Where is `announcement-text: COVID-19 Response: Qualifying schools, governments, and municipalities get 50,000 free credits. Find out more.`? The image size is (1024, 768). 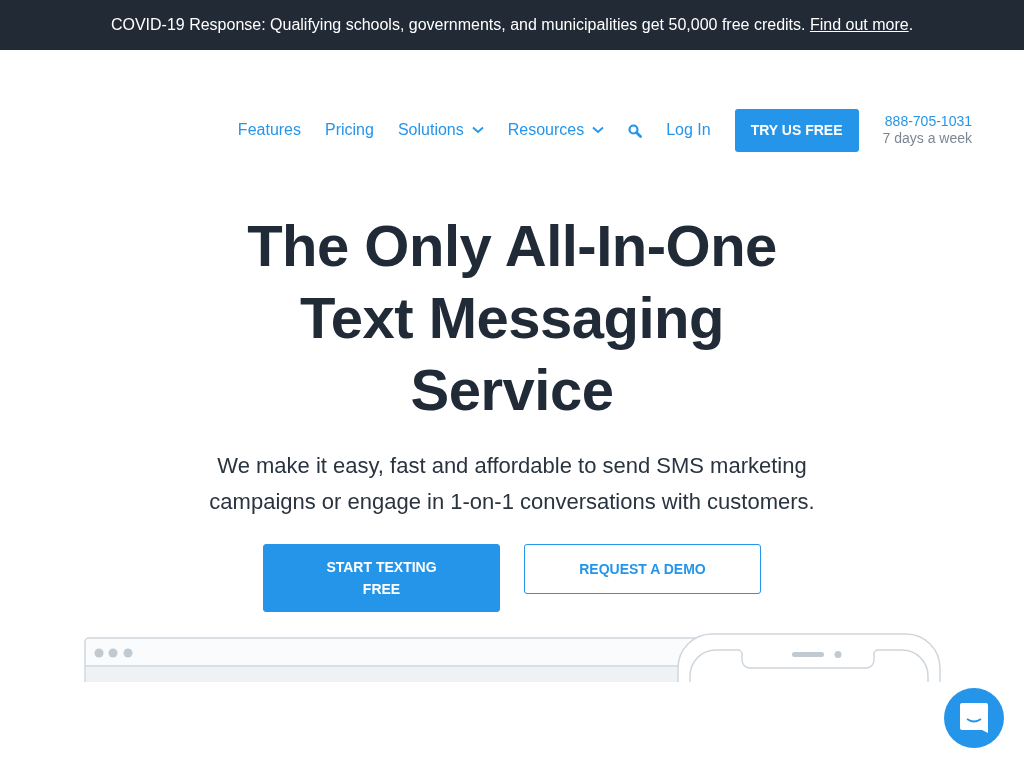 announcement-text: COVID-19 Response: Qualifying schools, governments, and municipalities get 50,000 free credits. Find out more. is located at coordinates (512, 25).